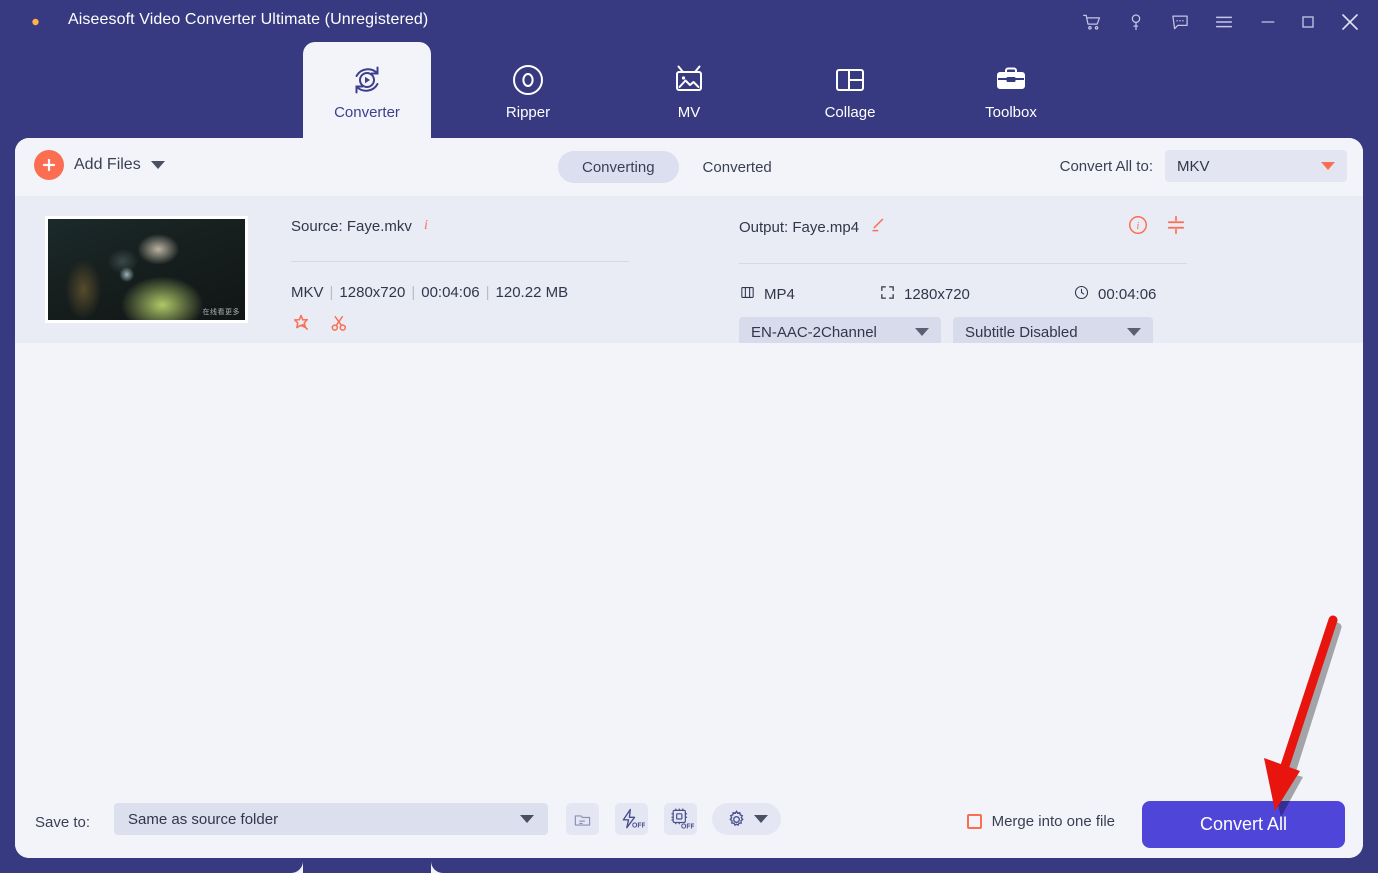  Describe the element at coordinates (746, 819) in the screenshot. I see `preferences-button` at that location.